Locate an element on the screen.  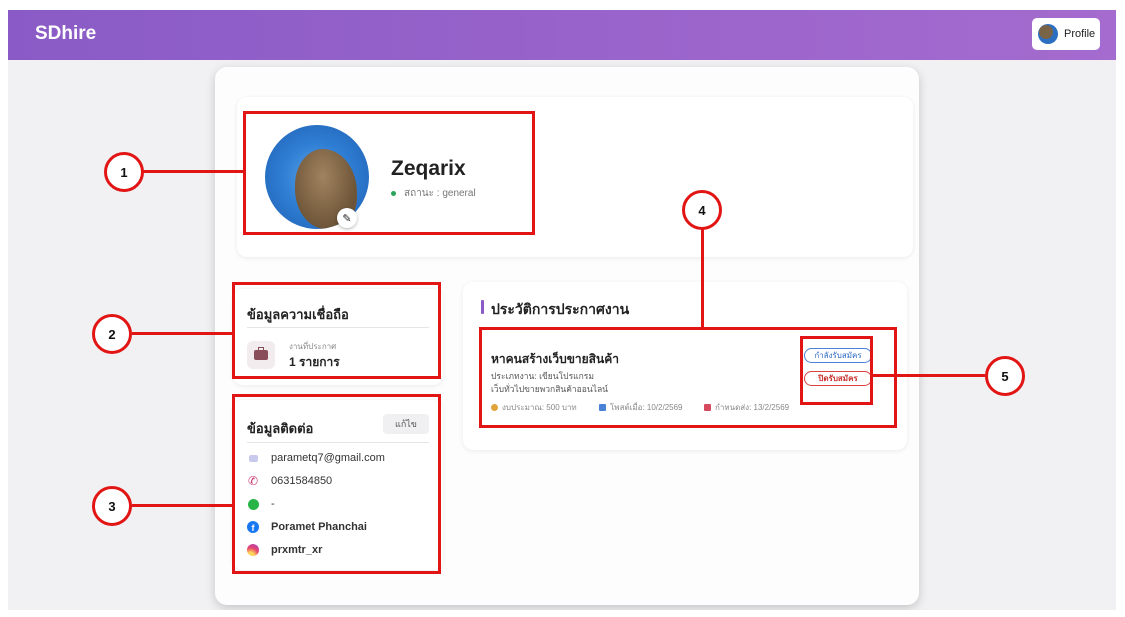
brand-logo: SDhire is located at coordinates (65, 34).